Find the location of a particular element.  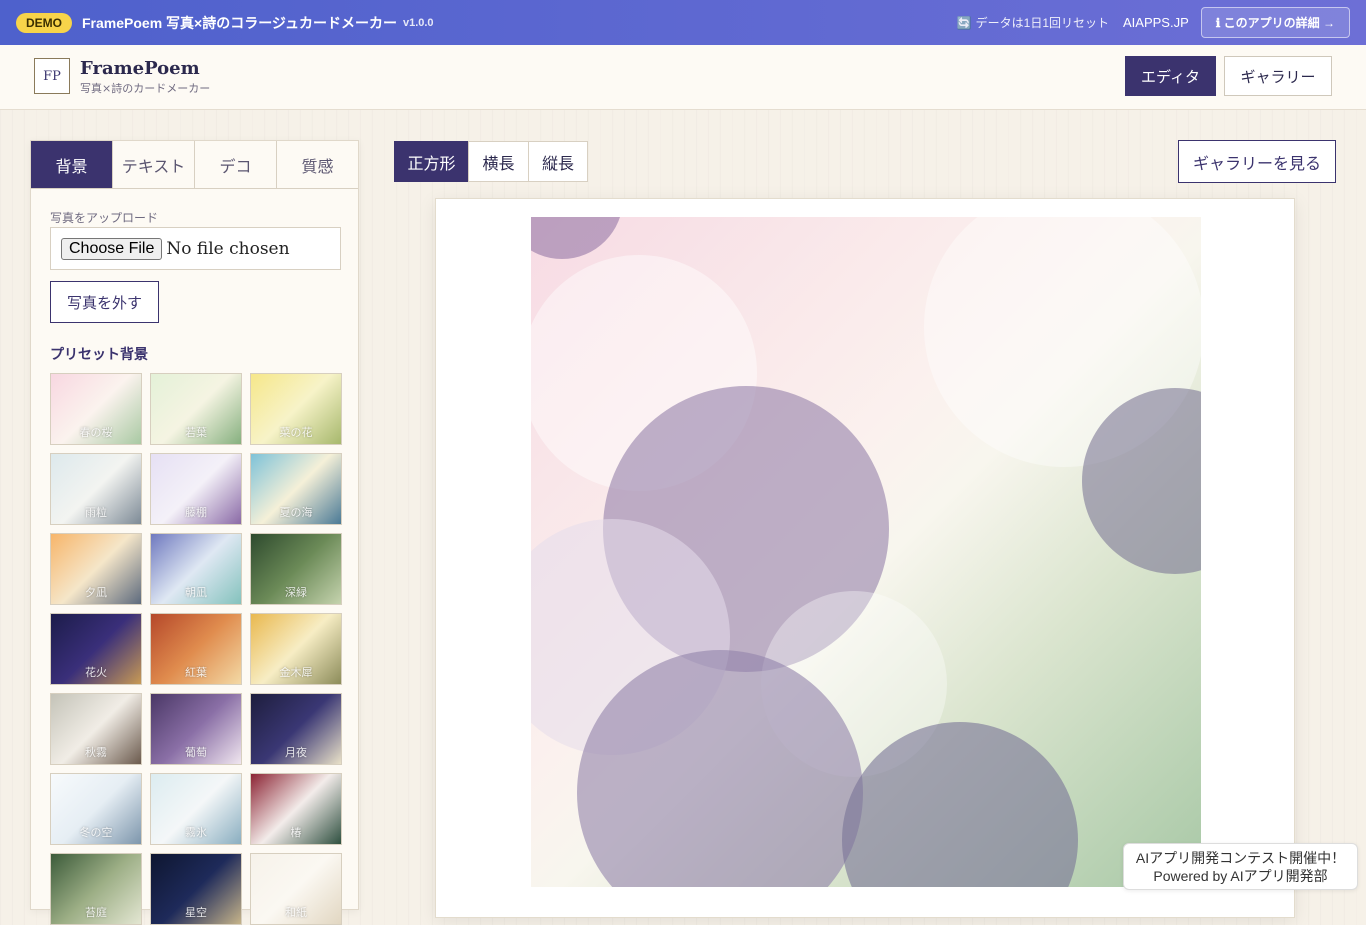

preset-label: 雨粒 is located at coordinates (96, 512).